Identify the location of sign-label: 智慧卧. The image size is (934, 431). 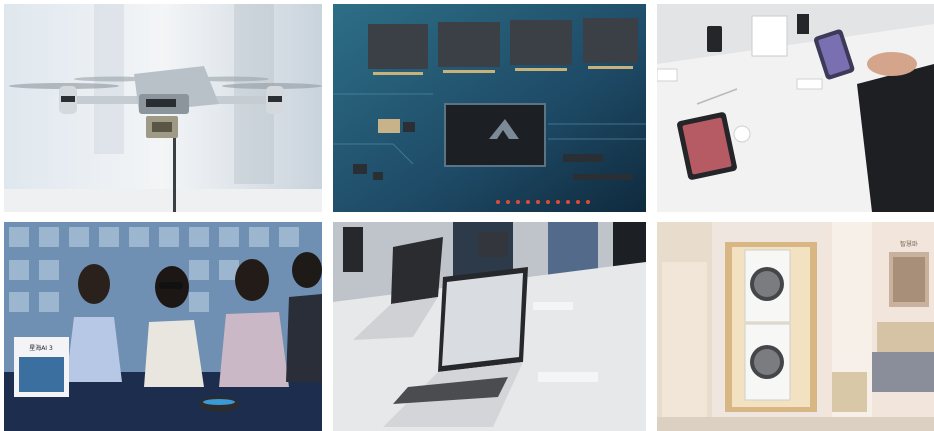
(909, 244).